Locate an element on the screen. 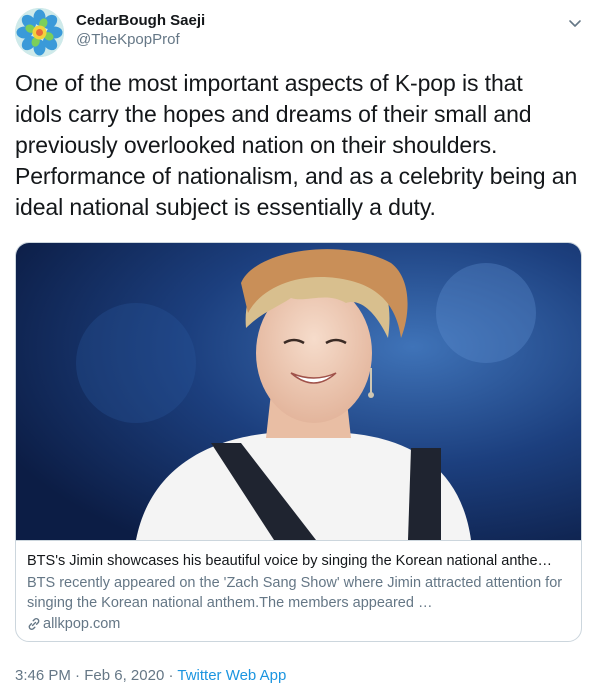  tweet-source-link: Twitter Web App is located at coordinates (231, 675).